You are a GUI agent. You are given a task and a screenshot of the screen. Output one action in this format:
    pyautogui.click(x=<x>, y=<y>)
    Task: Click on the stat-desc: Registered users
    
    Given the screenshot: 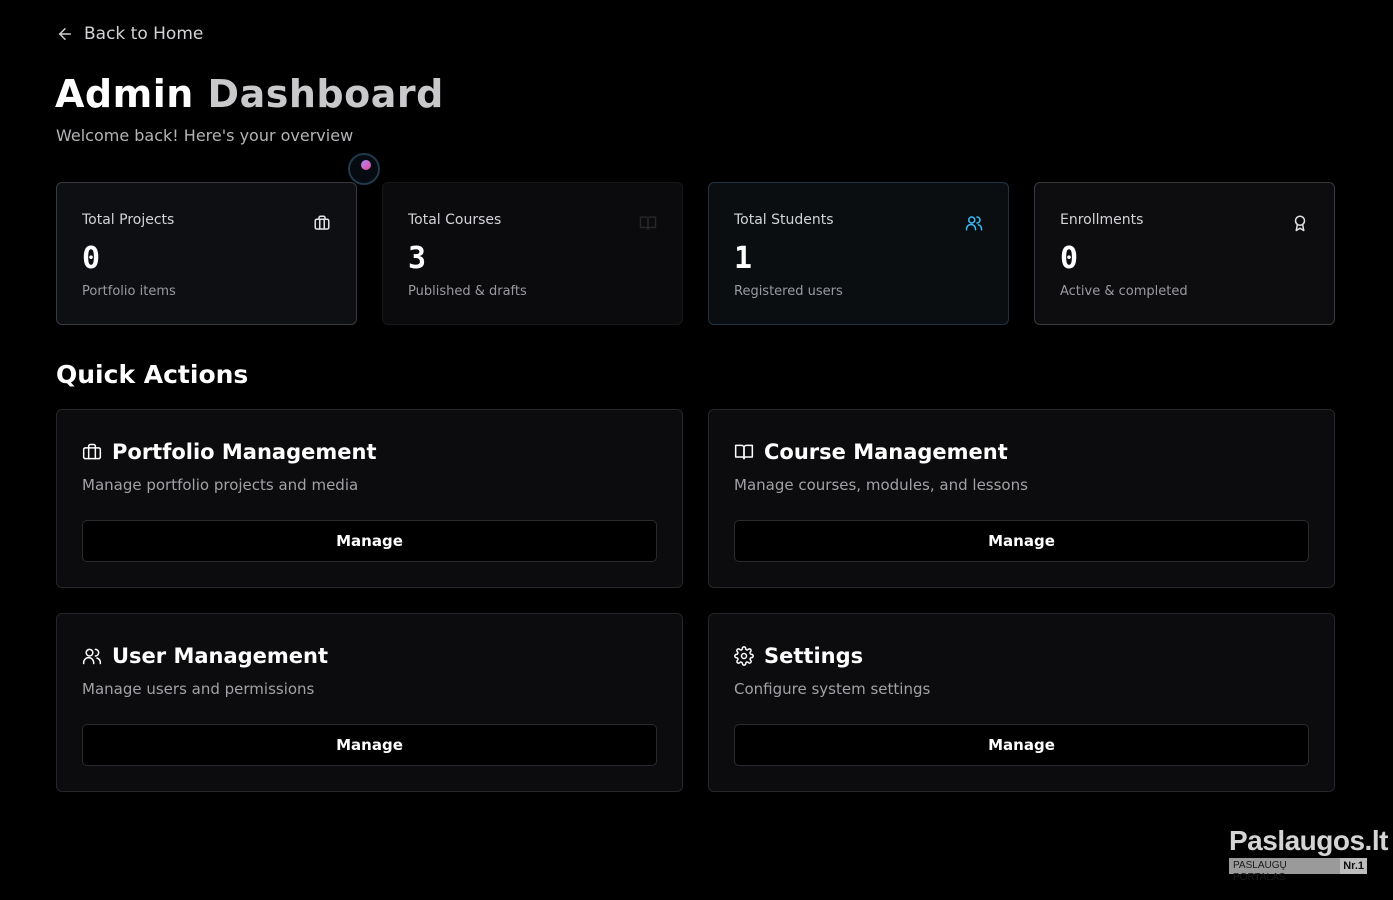 What is the action you would take?
    pyautogui.click(x=788, y=291)
    